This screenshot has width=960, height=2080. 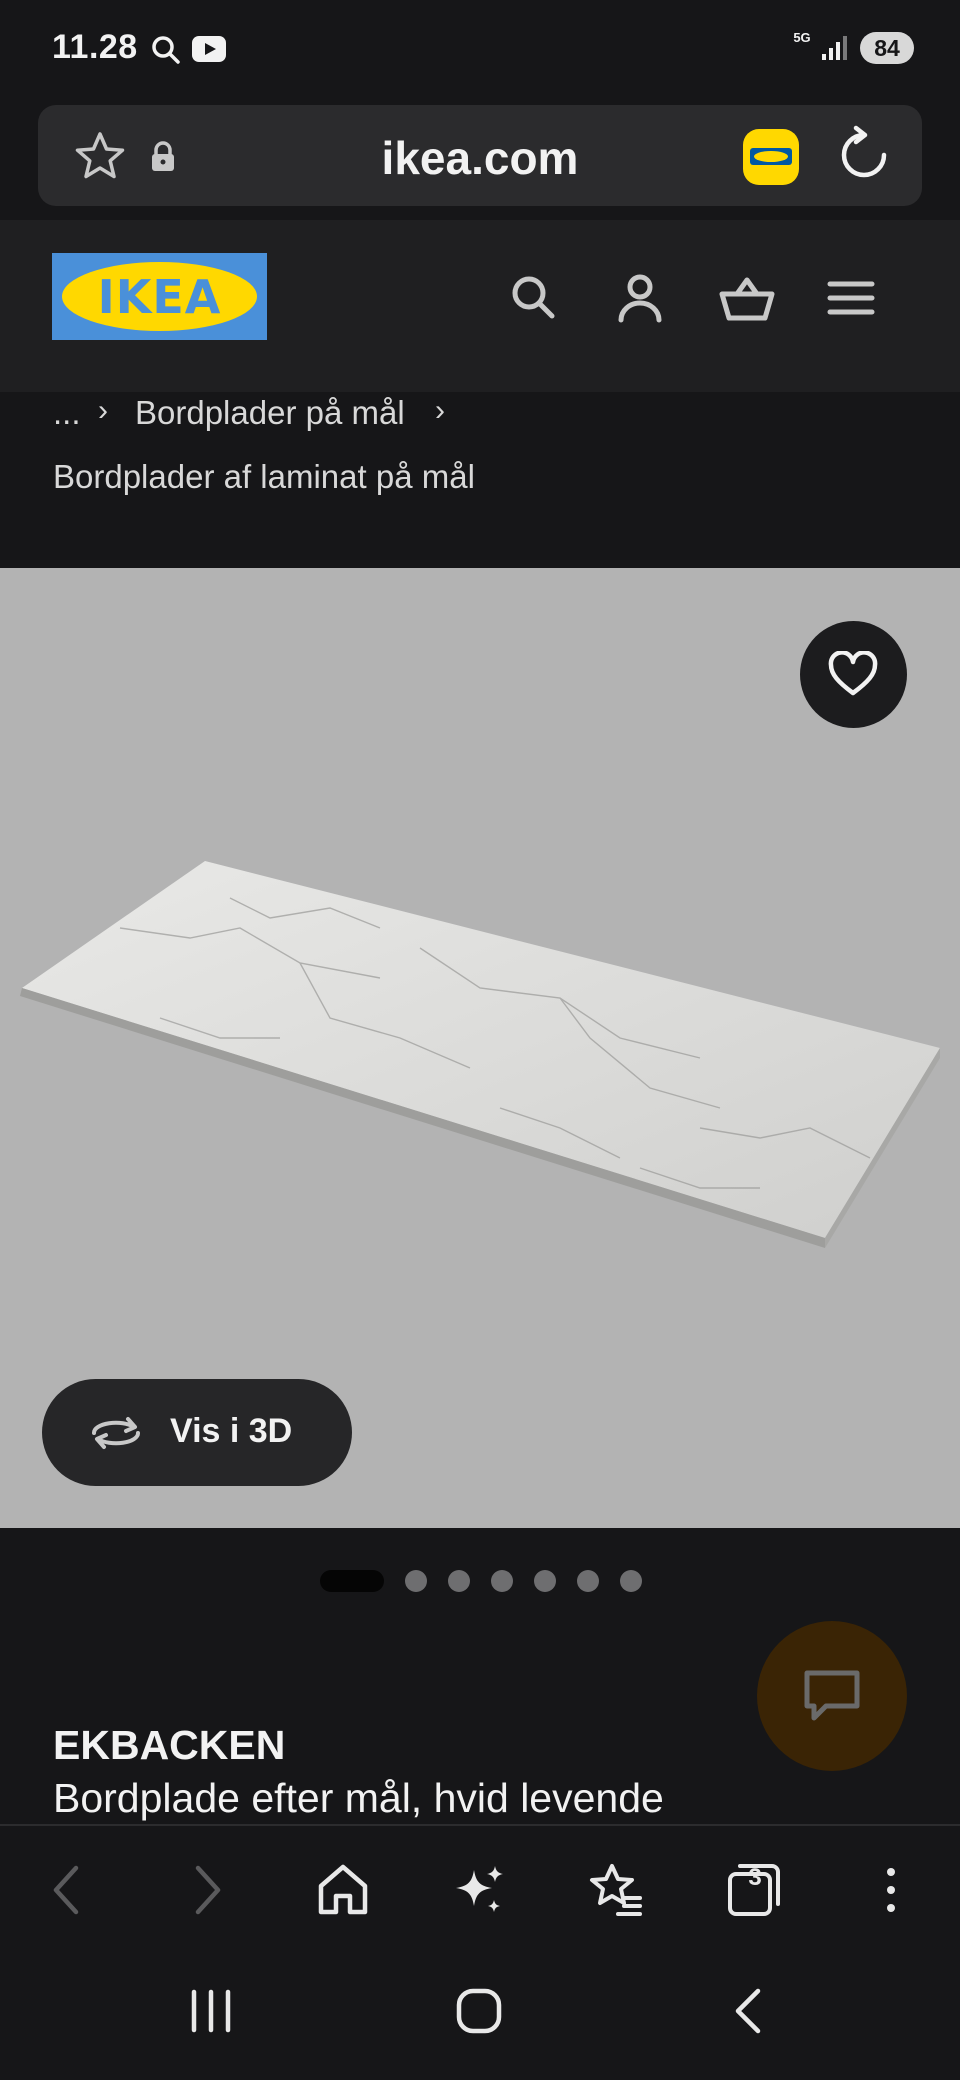 I want to click on favorite-button, so click(x=853, y=674).